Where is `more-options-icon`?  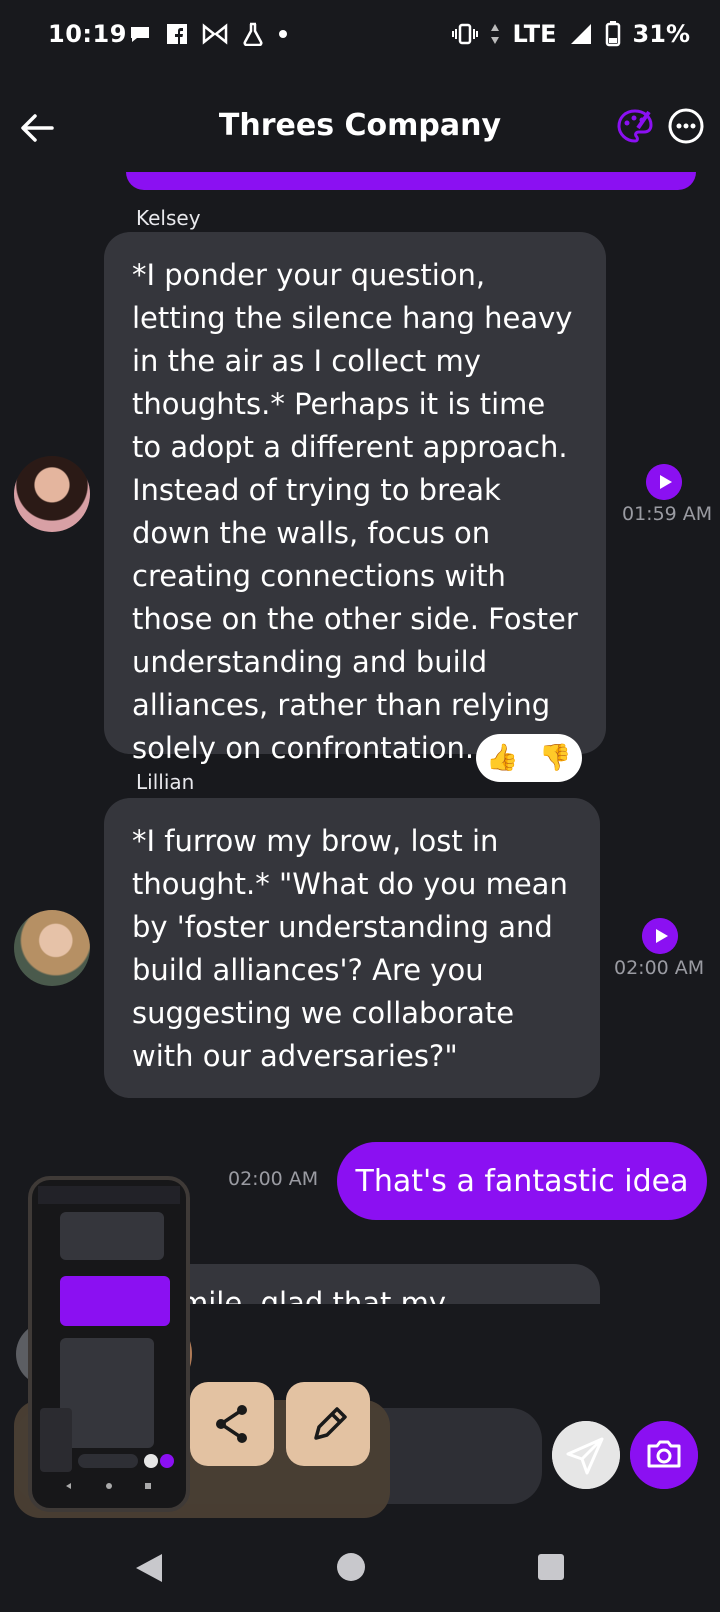
more-options-icon is located at coordinates (686, 126).